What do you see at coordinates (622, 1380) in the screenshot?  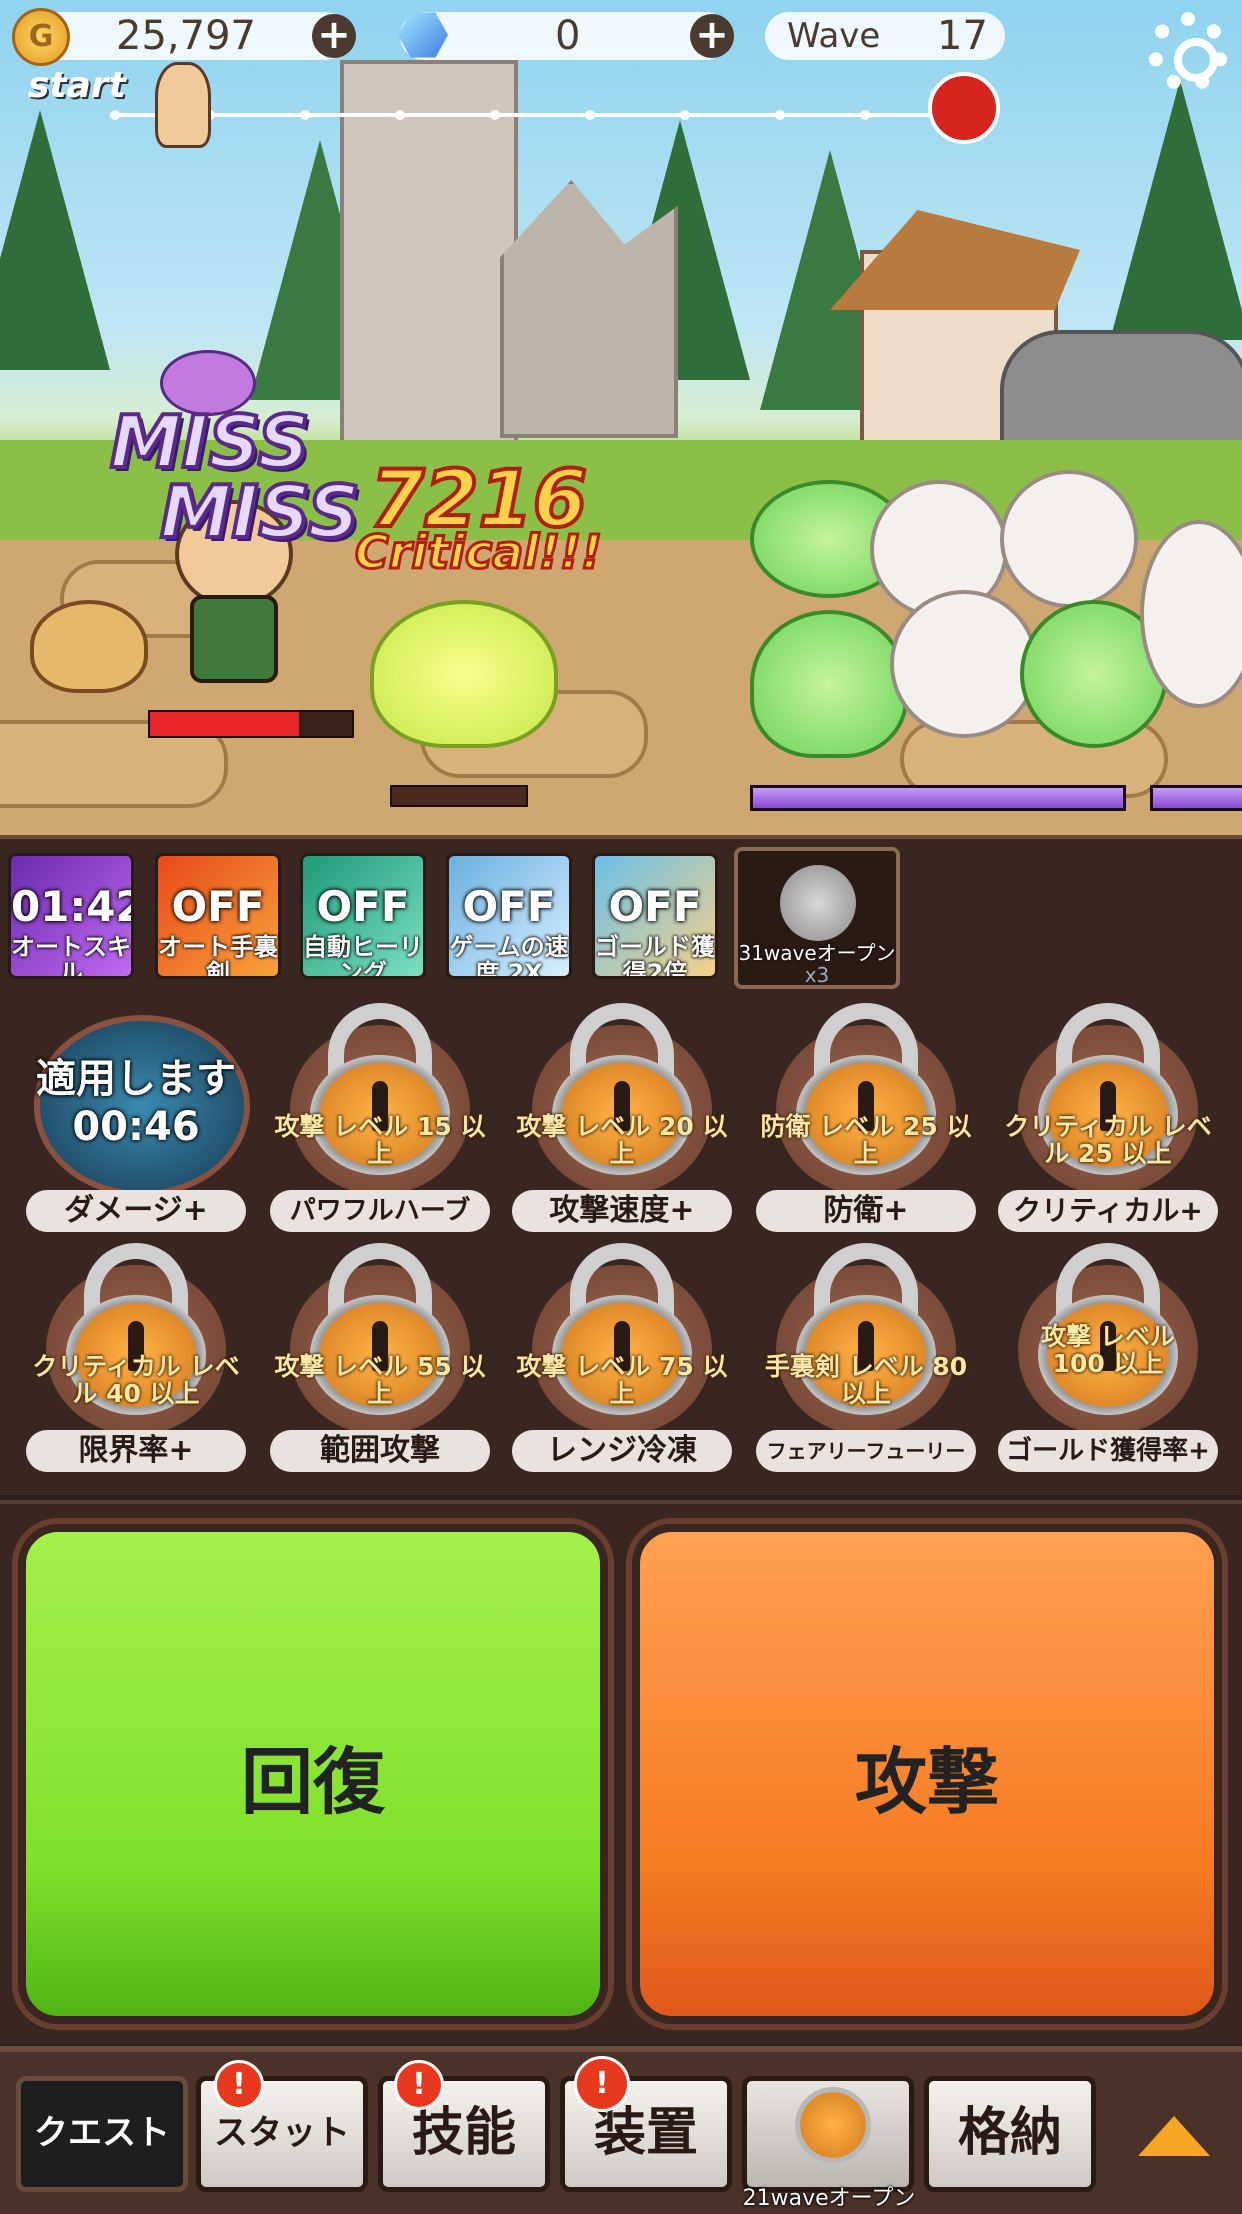 I see `upgrade-requirement: 攻撃 レベル 75 以上` at bounding box center [622, 1380].